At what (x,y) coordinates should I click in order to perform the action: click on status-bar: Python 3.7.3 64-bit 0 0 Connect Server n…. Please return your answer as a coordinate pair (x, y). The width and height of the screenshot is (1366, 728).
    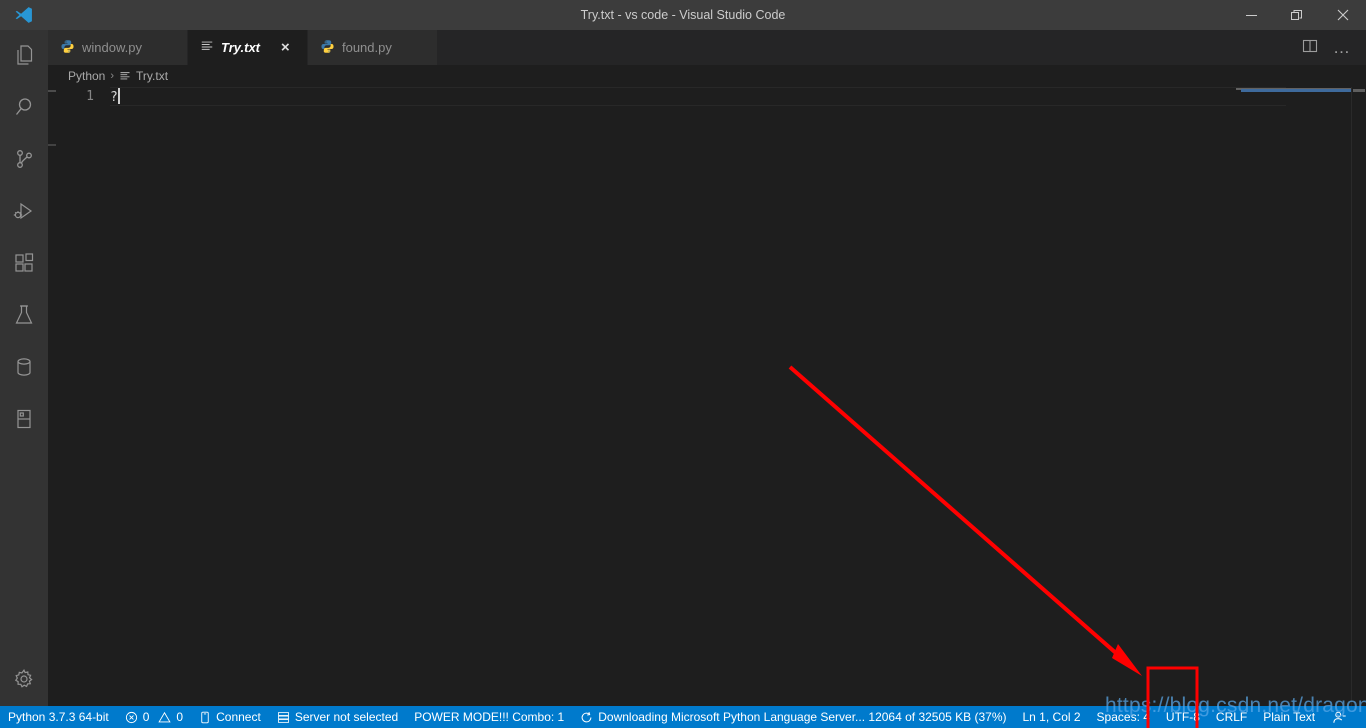
    Looking at the image, I should click on (683, 717).